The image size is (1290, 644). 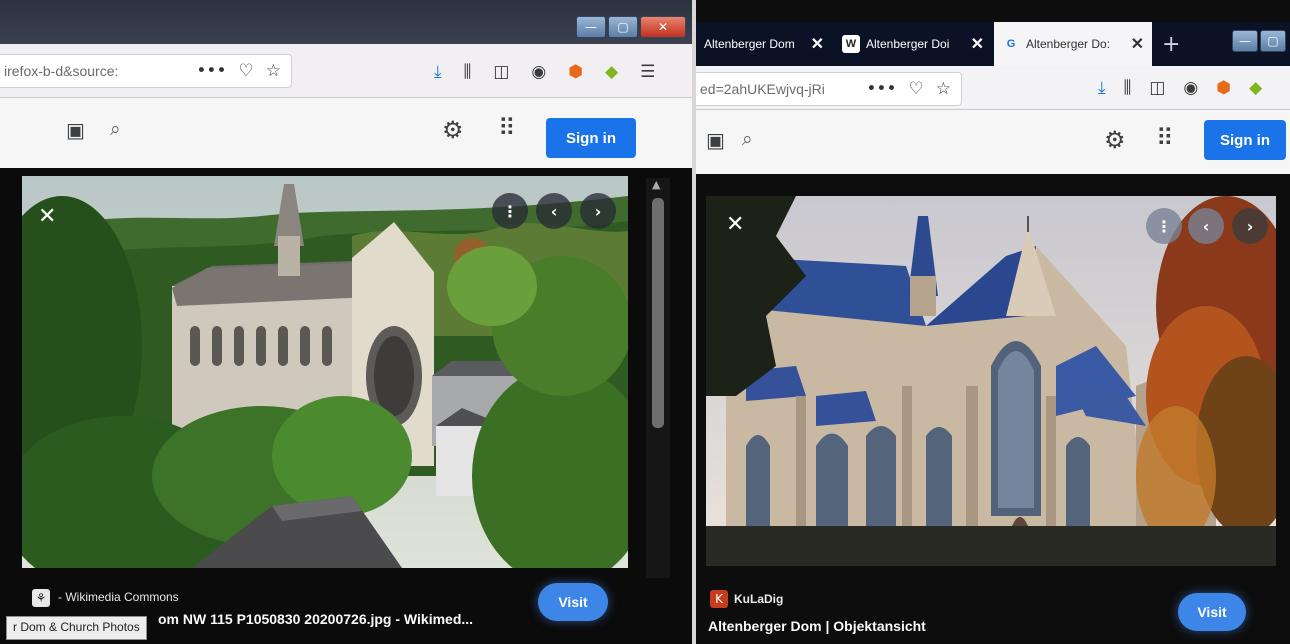 I want to click on image-title-link: Altenberger Dom | Objektansicht, so click(x=817, y=626).